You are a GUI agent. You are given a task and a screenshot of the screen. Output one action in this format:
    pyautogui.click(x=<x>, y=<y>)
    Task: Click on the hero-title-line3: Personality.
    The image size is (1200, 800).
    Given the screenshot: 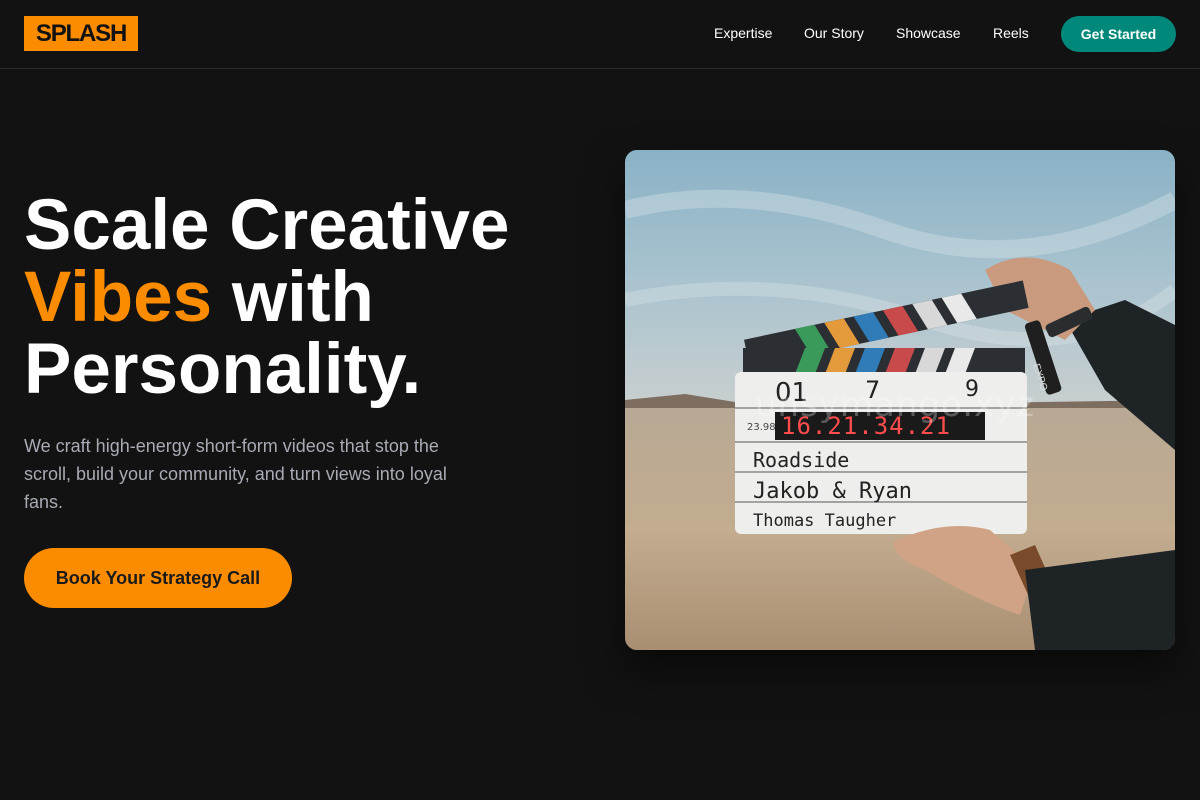 What is the action you would take?
    pyautogui.click(x=223, y=369)
    